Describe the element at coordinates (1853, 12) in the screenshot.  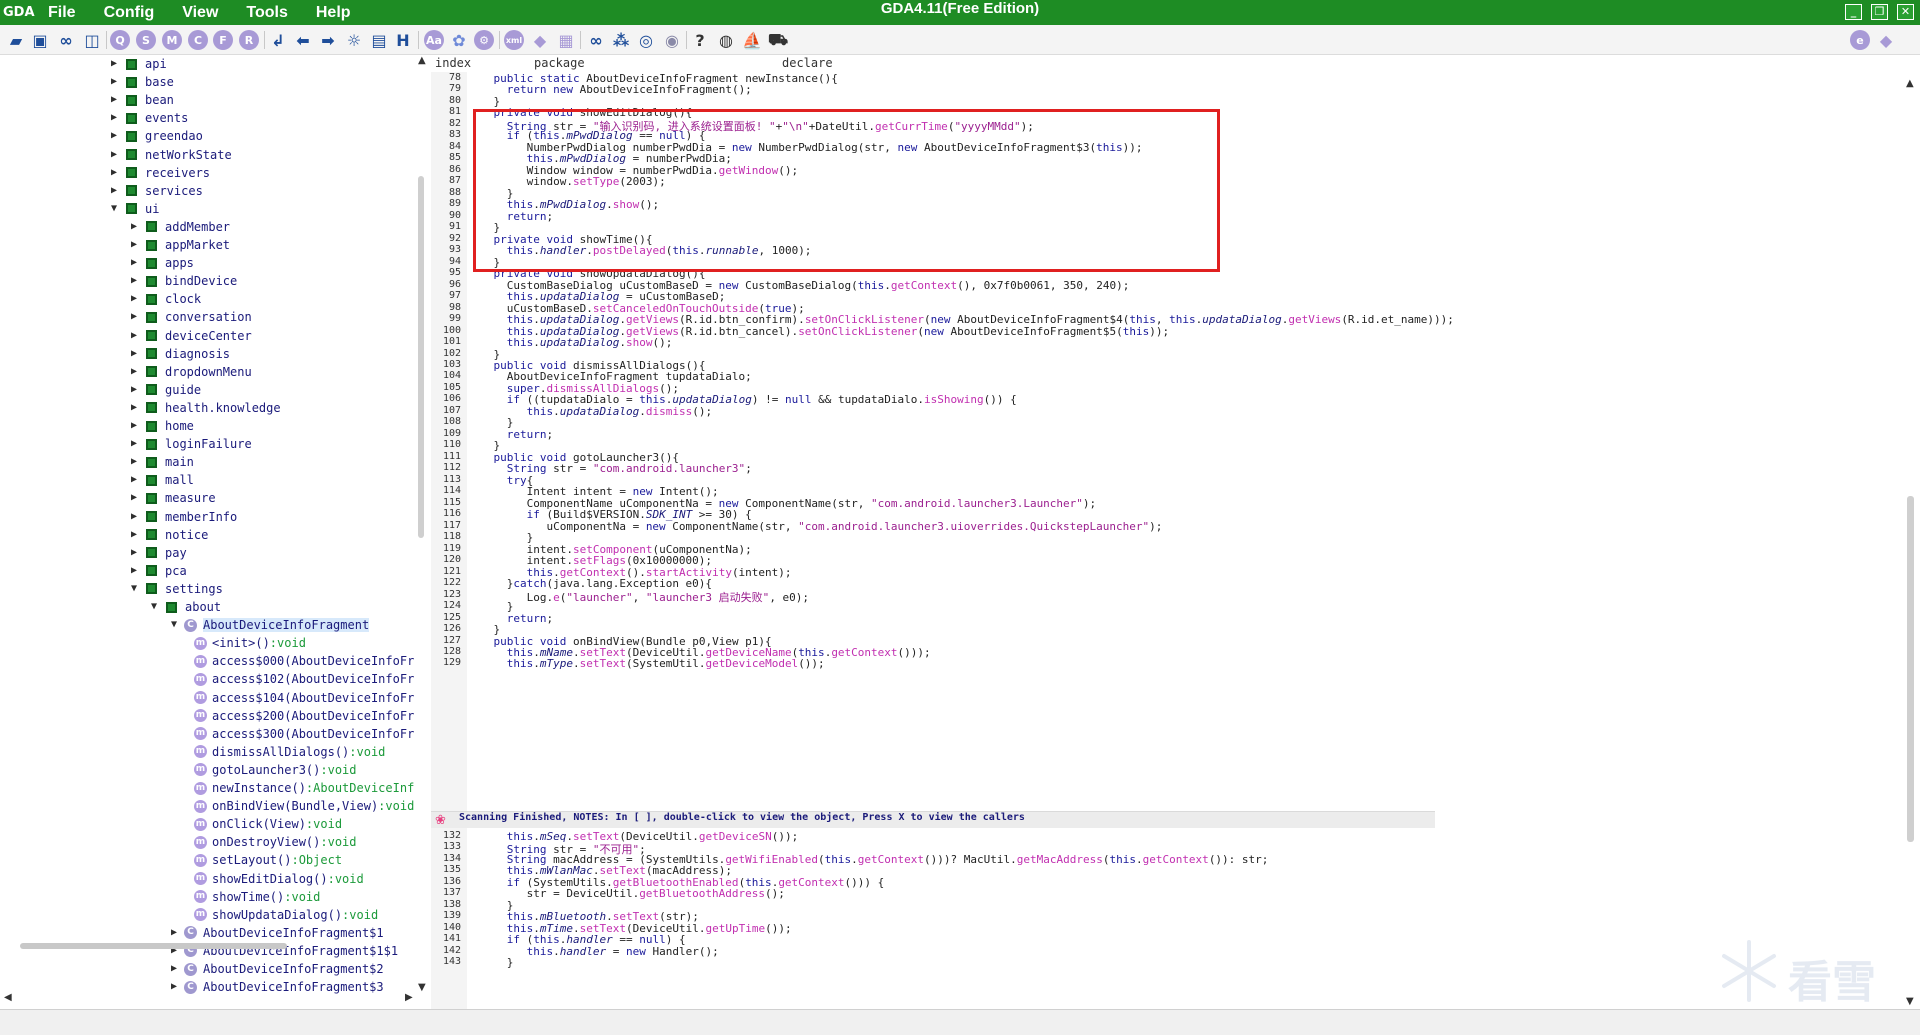
I see `minimize-icon: _` at that location.